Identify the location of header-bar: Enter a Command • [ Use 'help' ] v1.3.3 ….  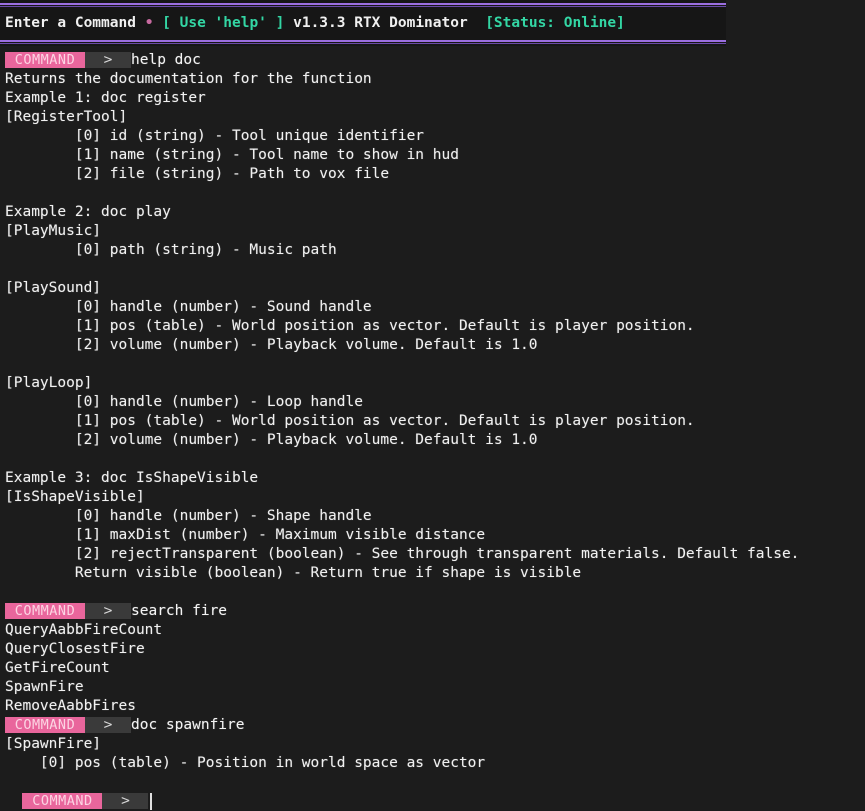
(315, 23).